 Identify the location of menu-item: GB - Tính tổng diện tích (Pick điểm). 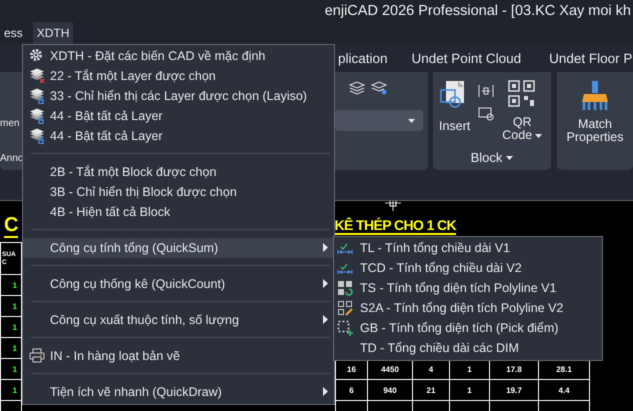
(468, 328).